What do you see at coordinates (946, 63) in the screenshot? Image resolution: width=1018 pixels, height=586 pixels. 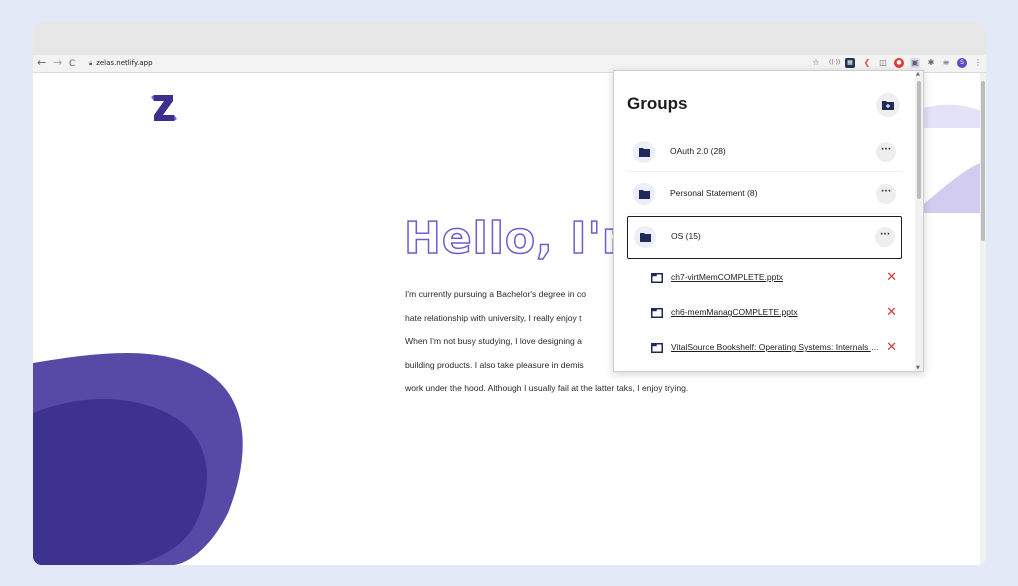 I see `playlist-icon: ≡` at bounding box center [946, 63].